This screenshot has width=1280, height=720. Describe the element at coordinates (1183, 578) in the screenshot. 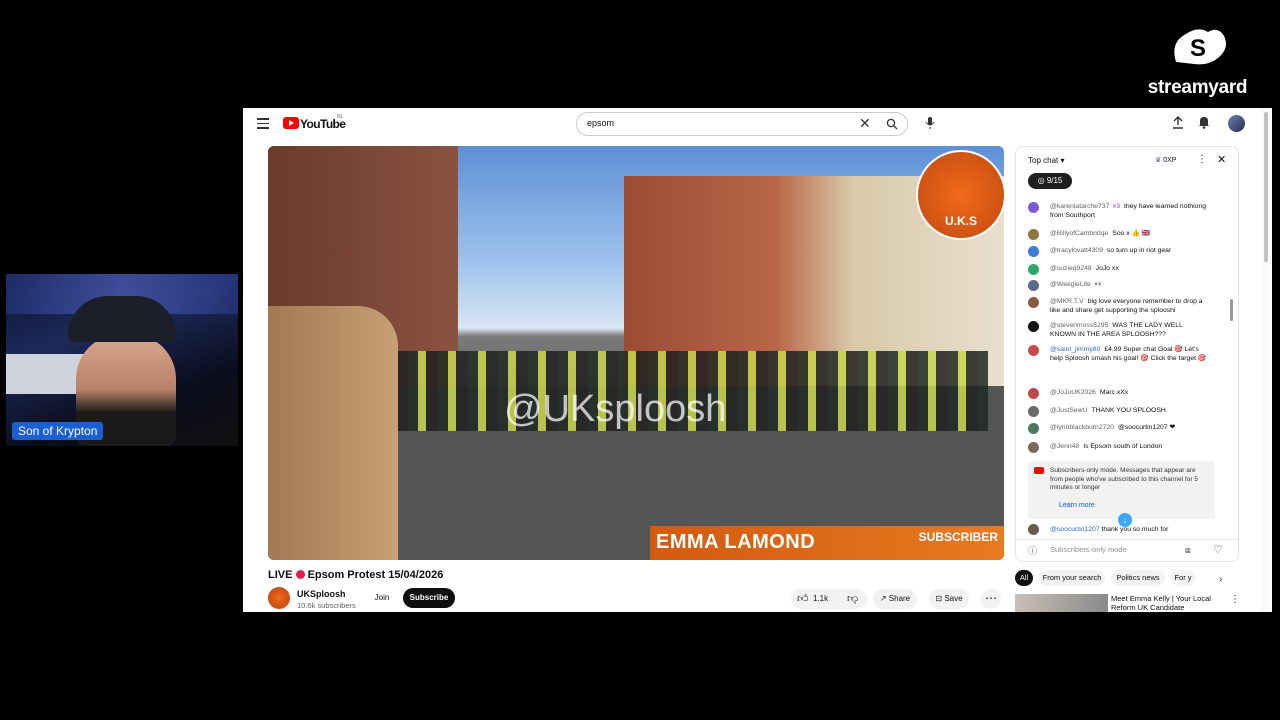

I see `chip-3: For y` at that location.